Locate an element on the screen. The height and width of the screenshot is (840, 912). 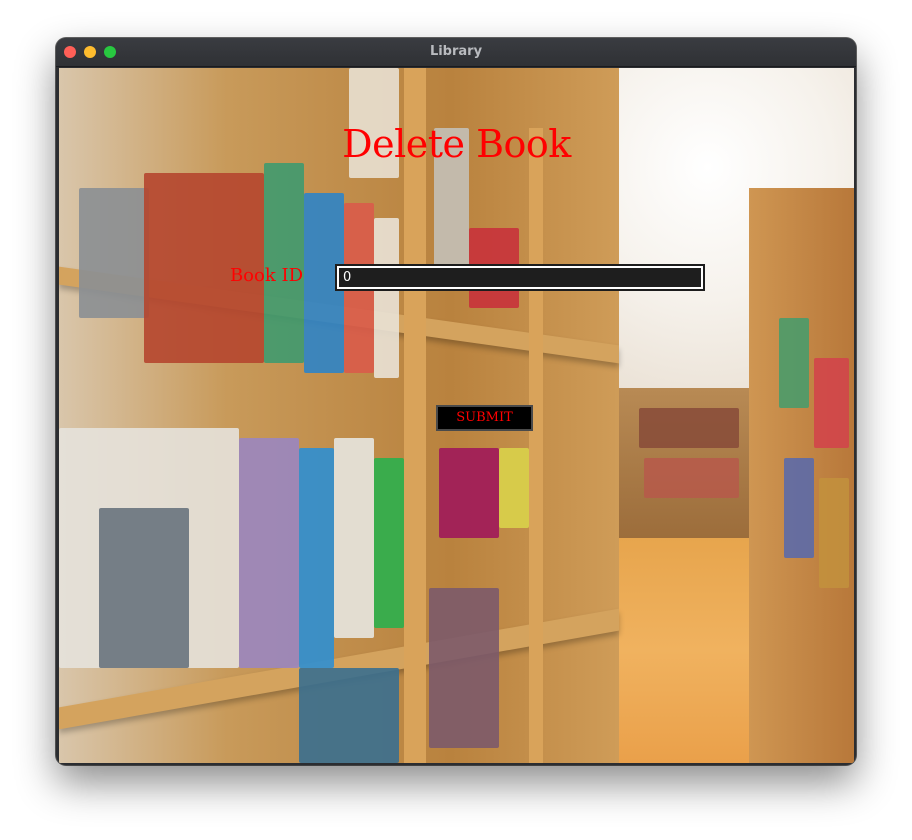
book-id-input: 0 is located at coordinates (520, 277).